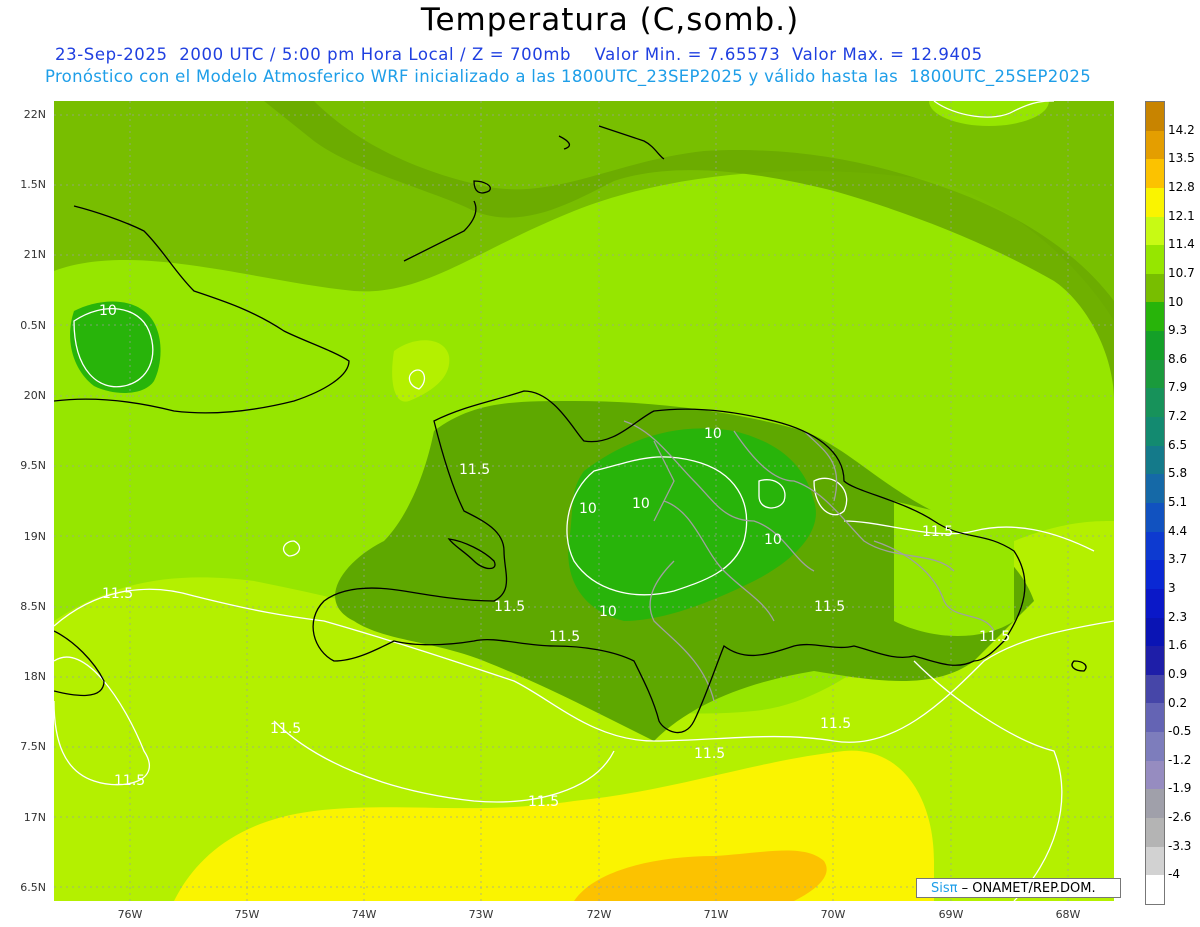 The image size is (1200, 927). Describe the element at coordinates (1181, 272) in the screenshot. I see `colorbar-label: 10.7` at that location.